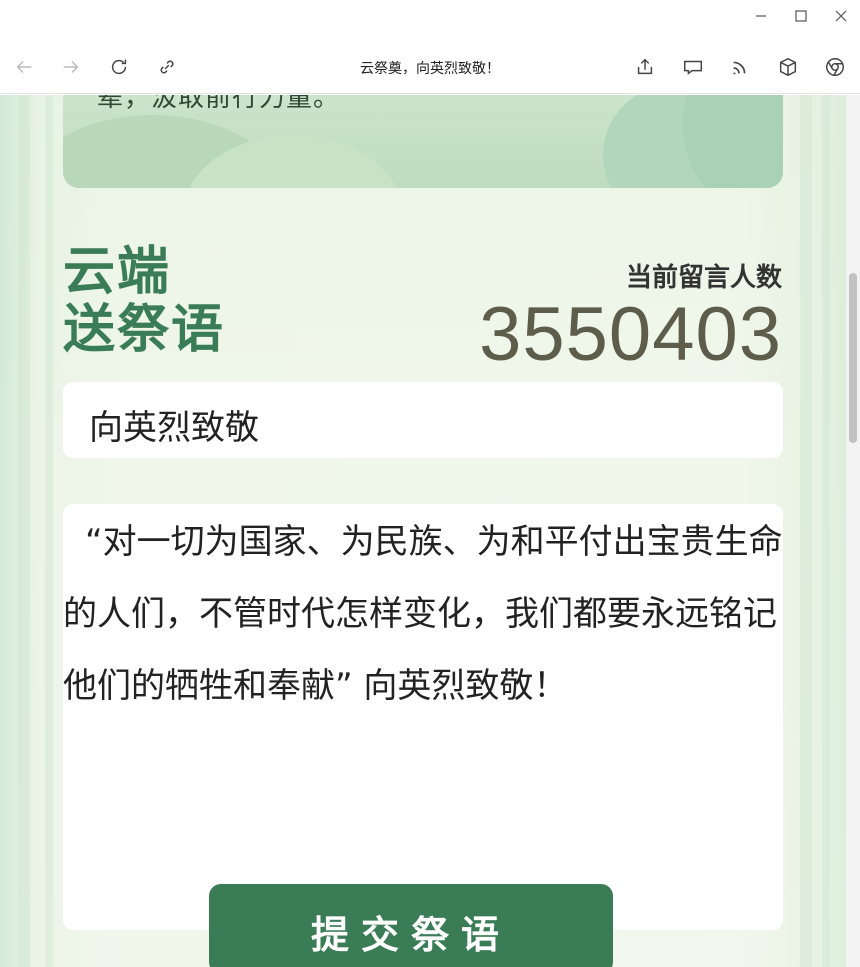 Image resolution: width=860 pixels, height=967 pixels. I want to click on title-line-1: 云端, so click(117, 272).